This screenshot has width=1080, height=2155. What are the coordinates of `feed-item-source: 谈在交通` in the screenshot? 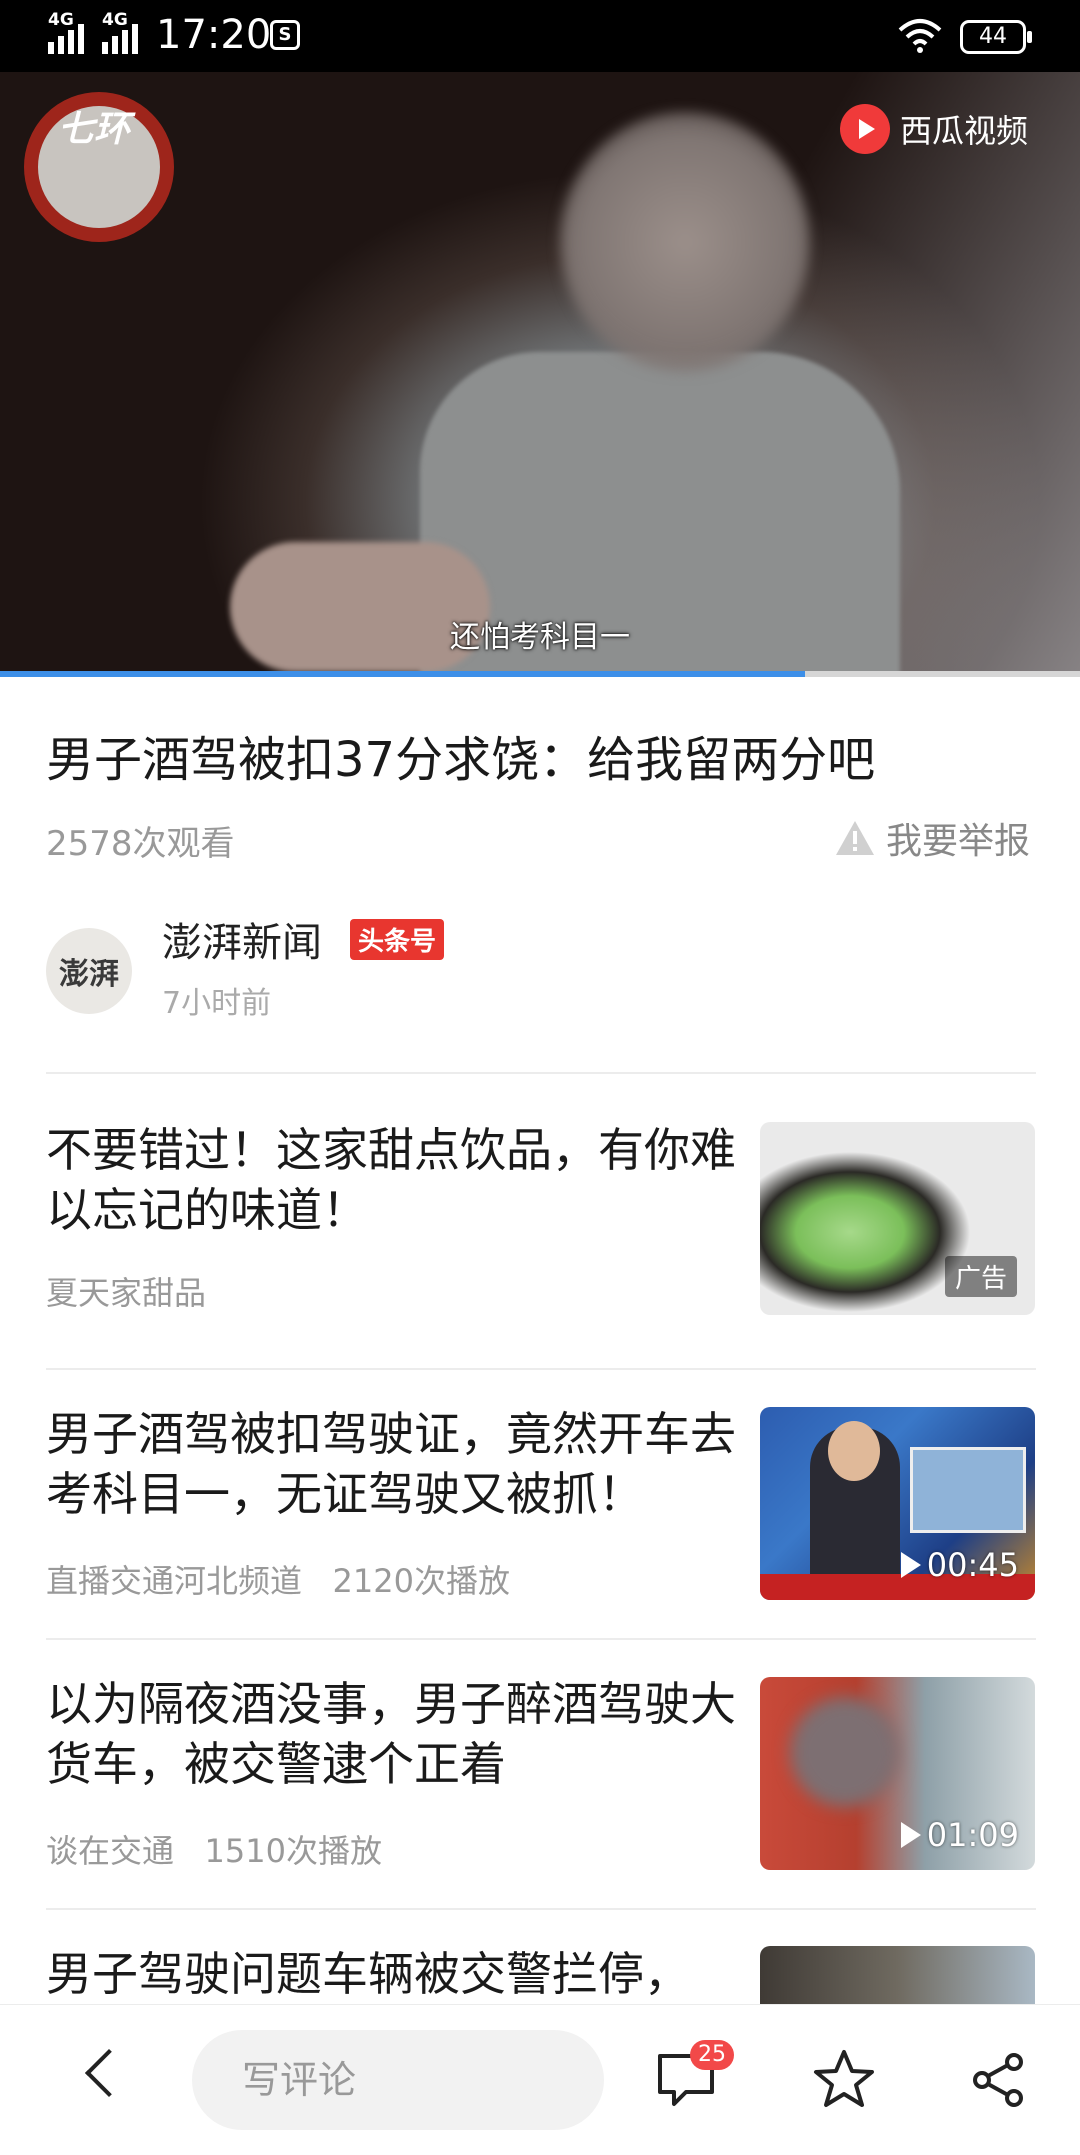 It's located at (110, 1851).